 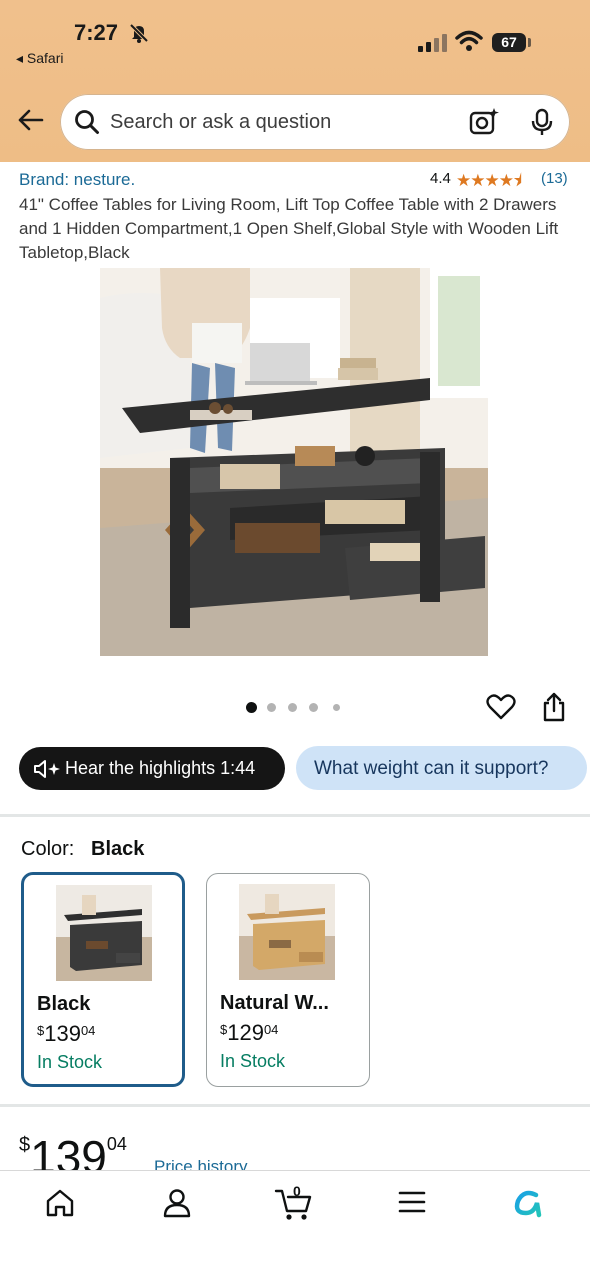 What do you see at coordinates (87, 122) in the screenshot?
I see `search-icon` at bounding box center [87, 122].